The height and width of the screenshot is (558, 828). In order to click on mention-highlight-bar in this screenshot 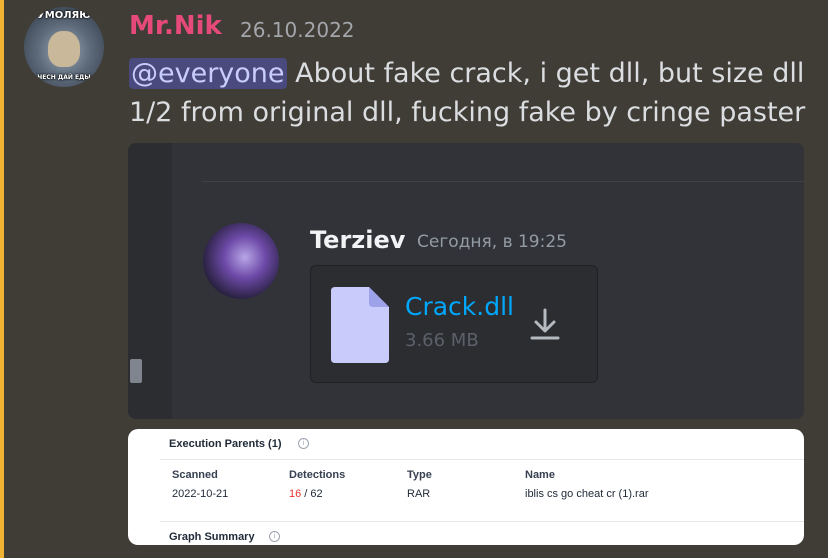, I will do `click(2, 279)`.